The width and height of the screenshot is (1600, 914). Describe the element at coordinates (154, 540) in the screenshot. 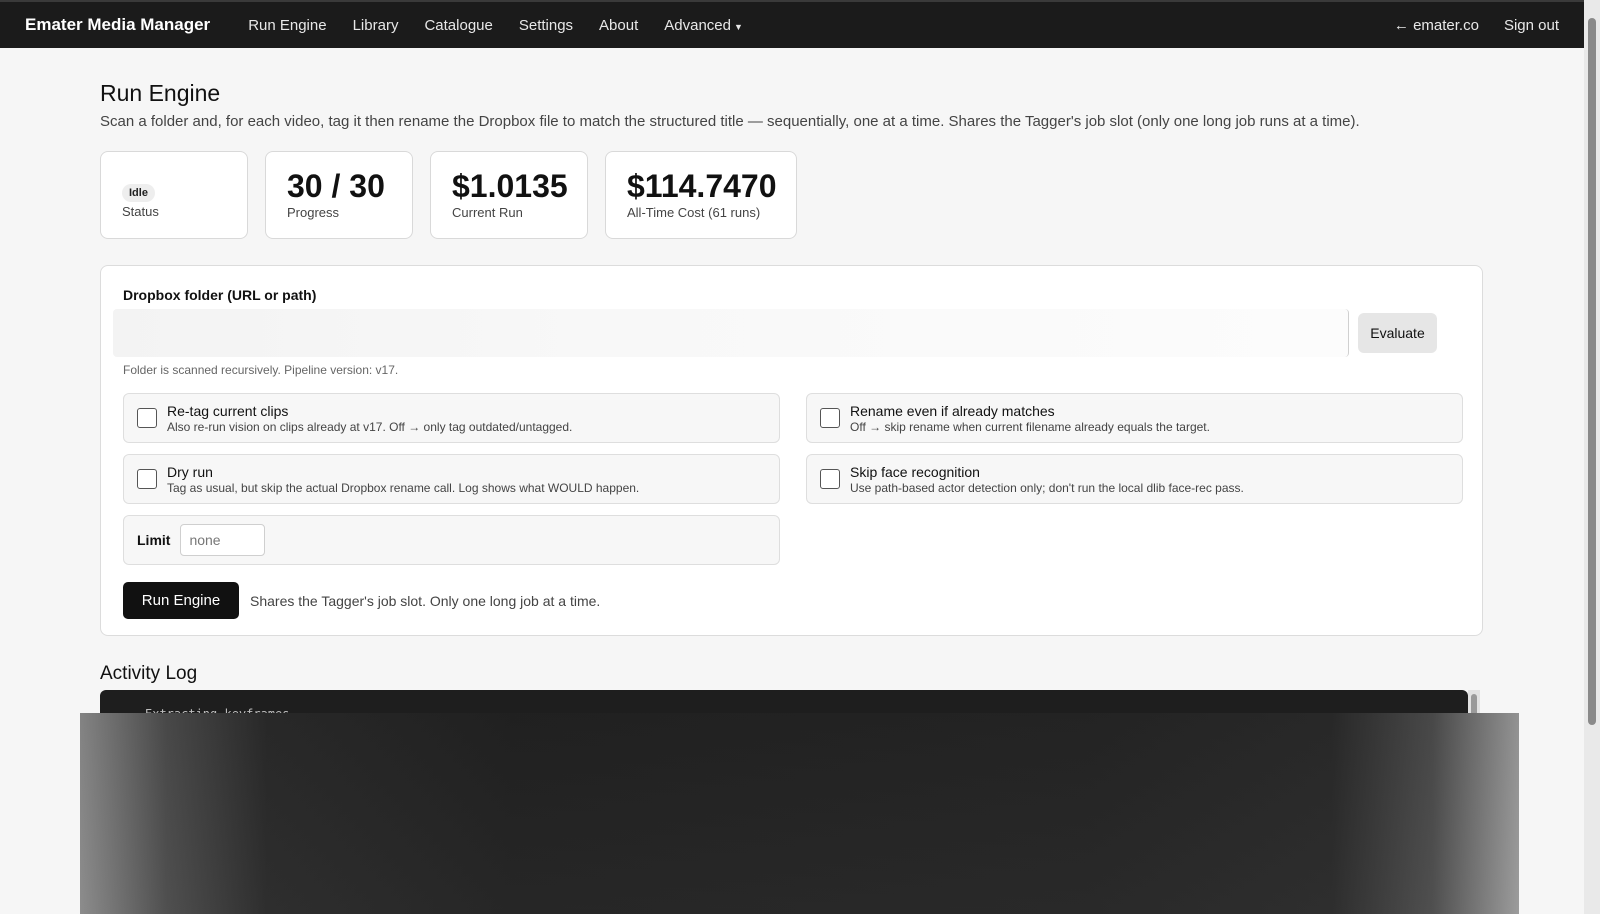

I see `limit-label: Limit` at that location.